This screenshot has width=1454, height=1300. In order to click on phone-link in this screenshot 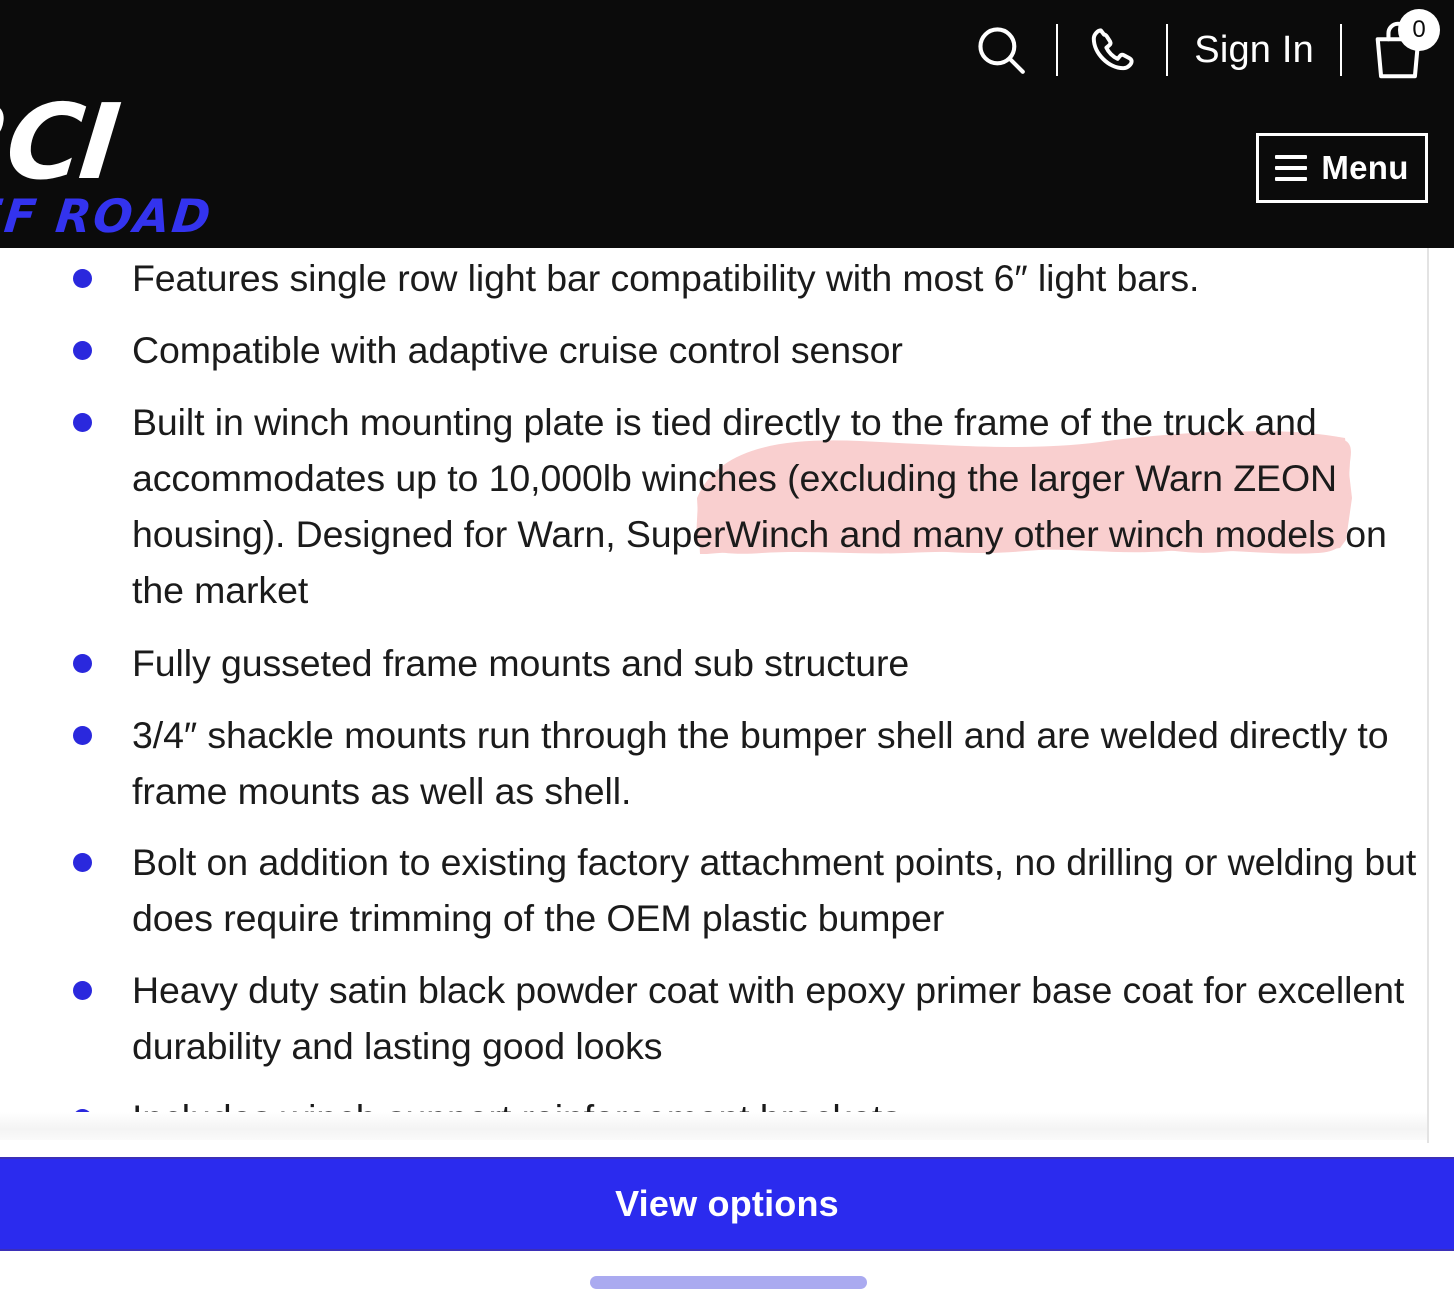, I will do `click(1112, 50)`.